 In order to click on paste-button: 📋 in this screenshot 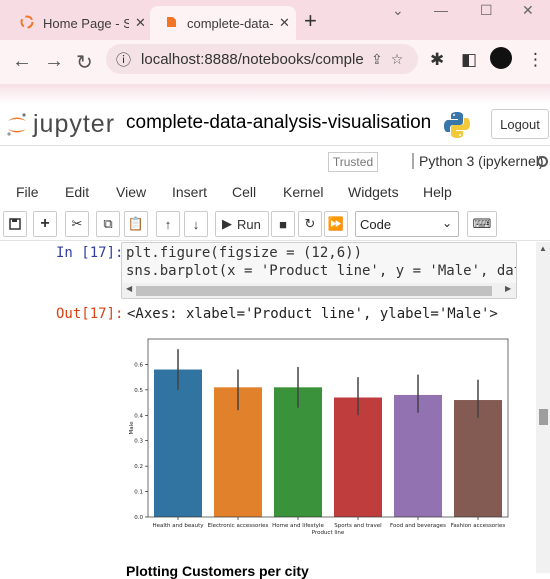, I will do `click(136, 224)`.